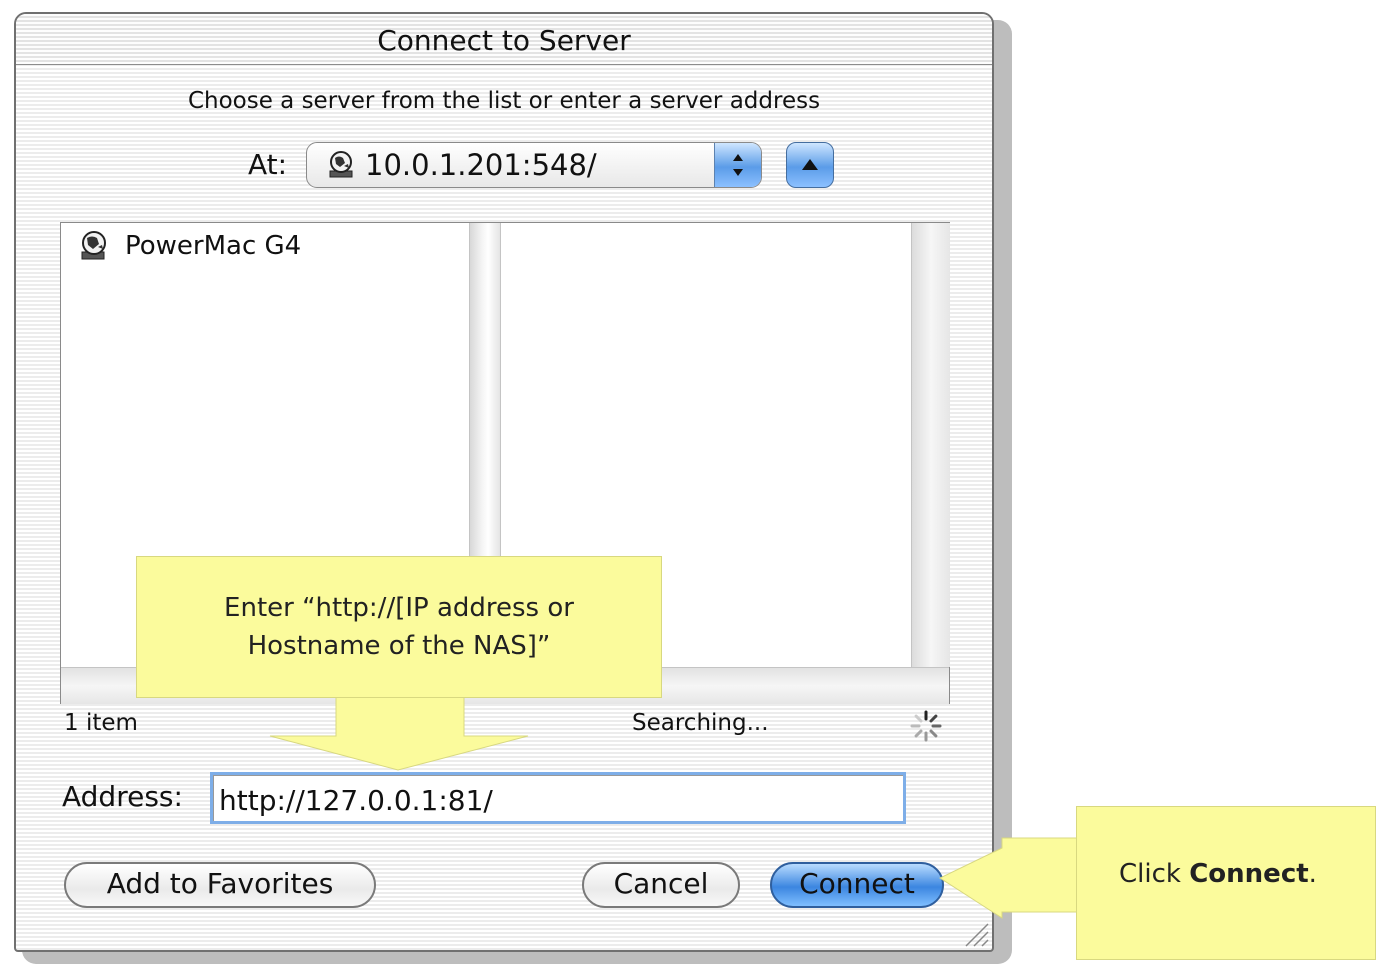  I want to click on left-arrow-icon, so click(1008, 878).